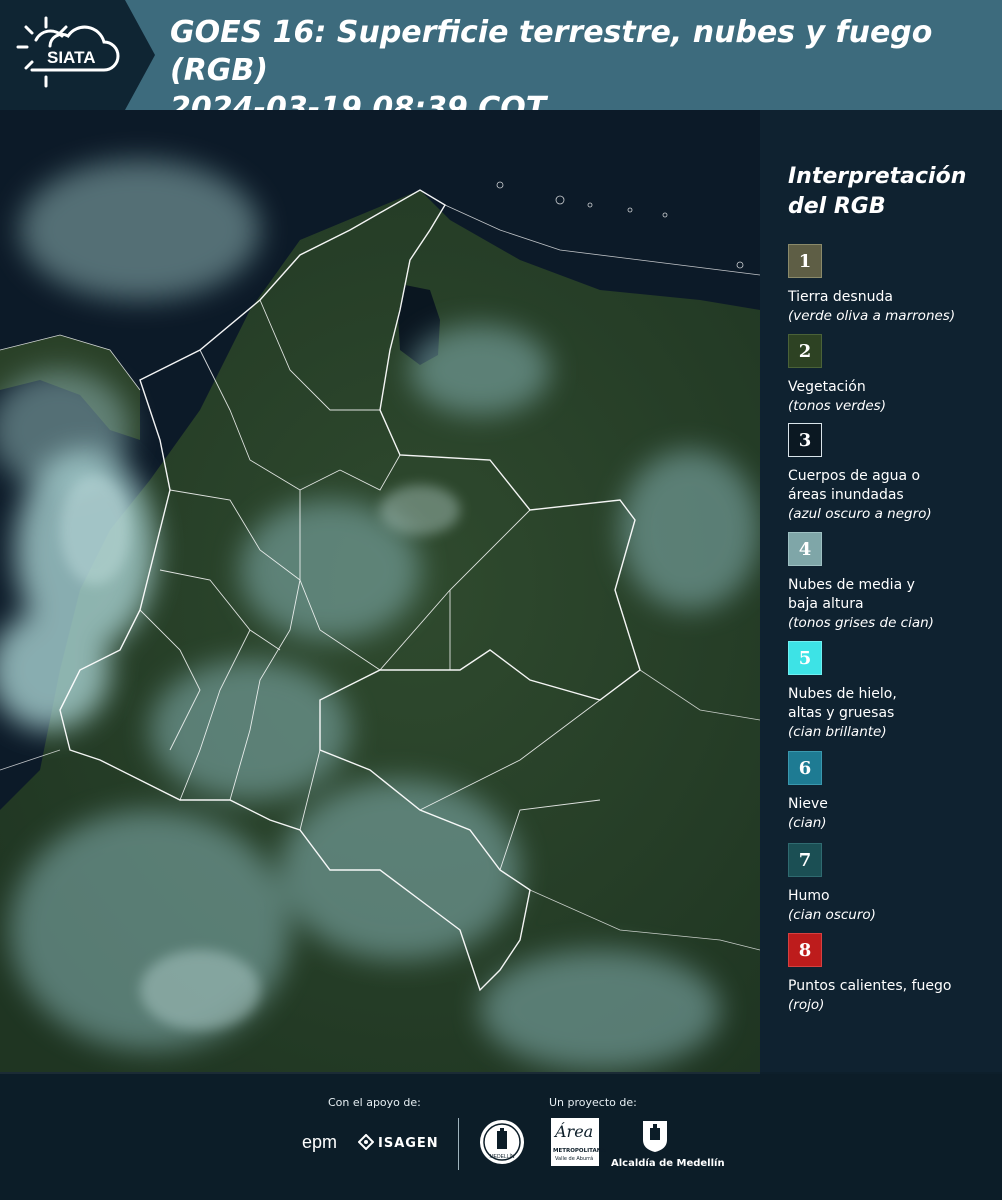 The height and width of the screenshot is (1200, 1002). Describe the element at coordinates (574, 1159) in the screenshot. I see `area-metro-sub2: Valle de Aburrá` at that location.